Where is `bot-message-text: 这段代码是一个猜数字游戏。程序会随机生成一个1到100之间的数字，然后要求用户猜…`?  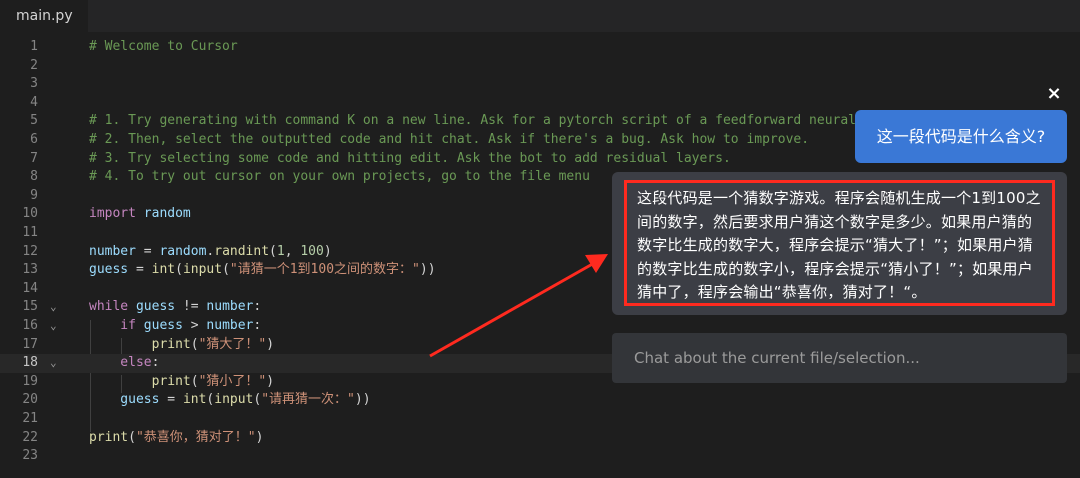 bot-message-text: 这段代码是一个猜数字游戏。程序会随机生成一个1到100之间的数字，然后要求用户猜… is located at coordinates (839, 243).